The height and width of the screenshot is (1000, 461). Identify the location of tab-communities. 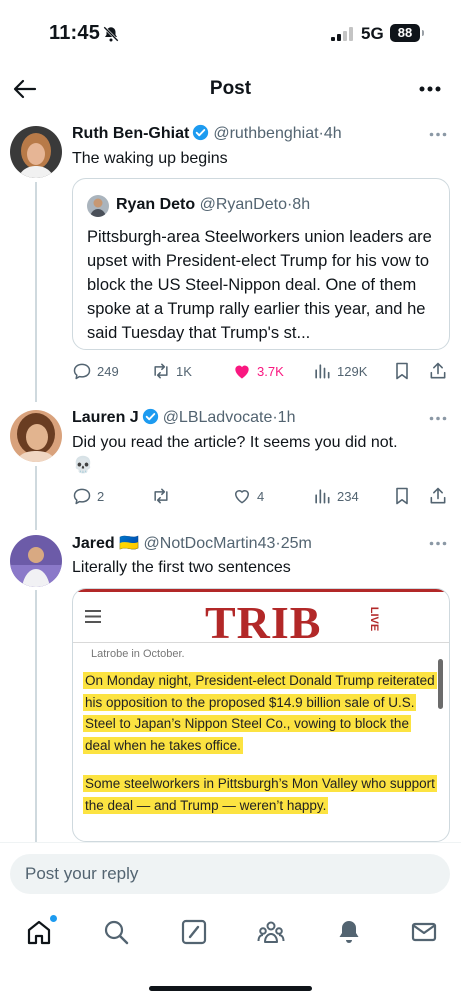
(272, 933).